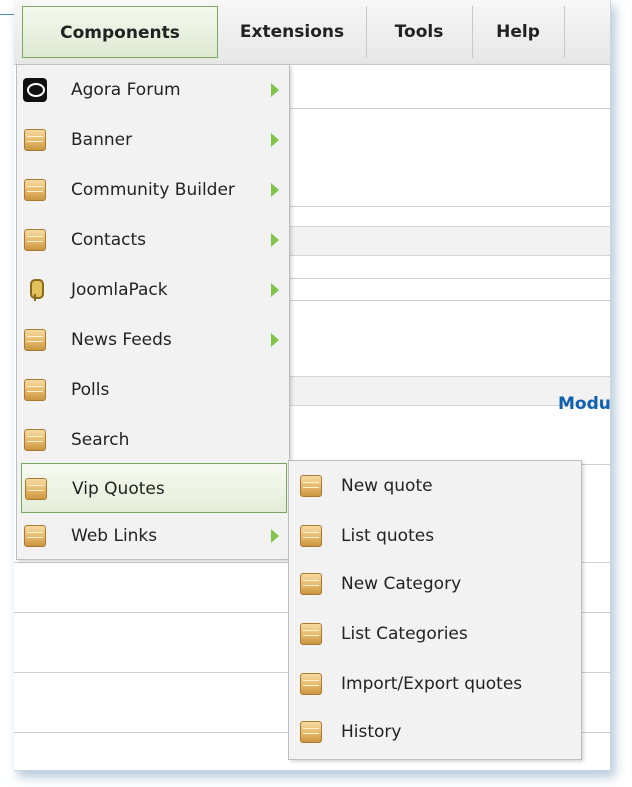 Image resolution: width=632 pixels, height=787 pixels. What do you see at coordinates (448, 241) in the screenshot?
I see `bg-band` at bounding box center [448, 241].